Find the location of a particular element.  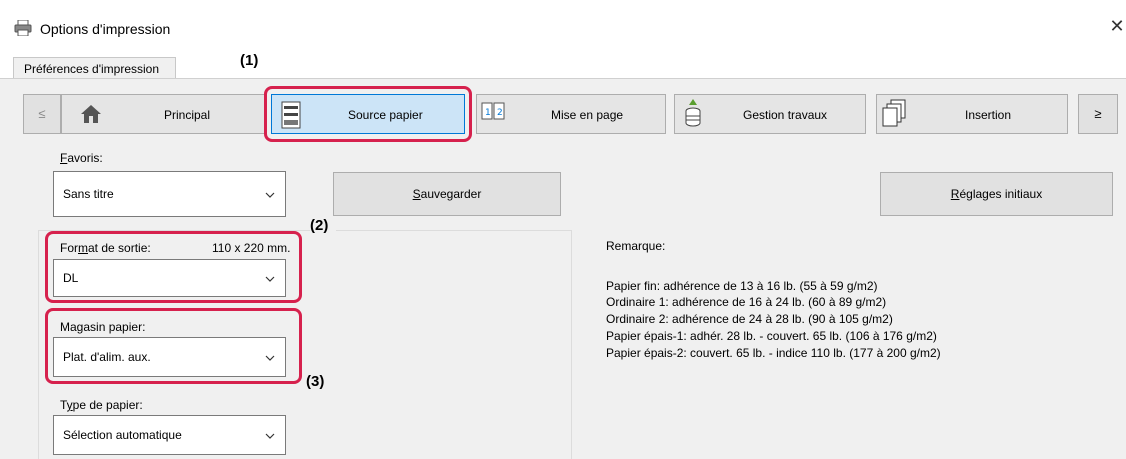

group-divider is located at coordinates (453, 230).